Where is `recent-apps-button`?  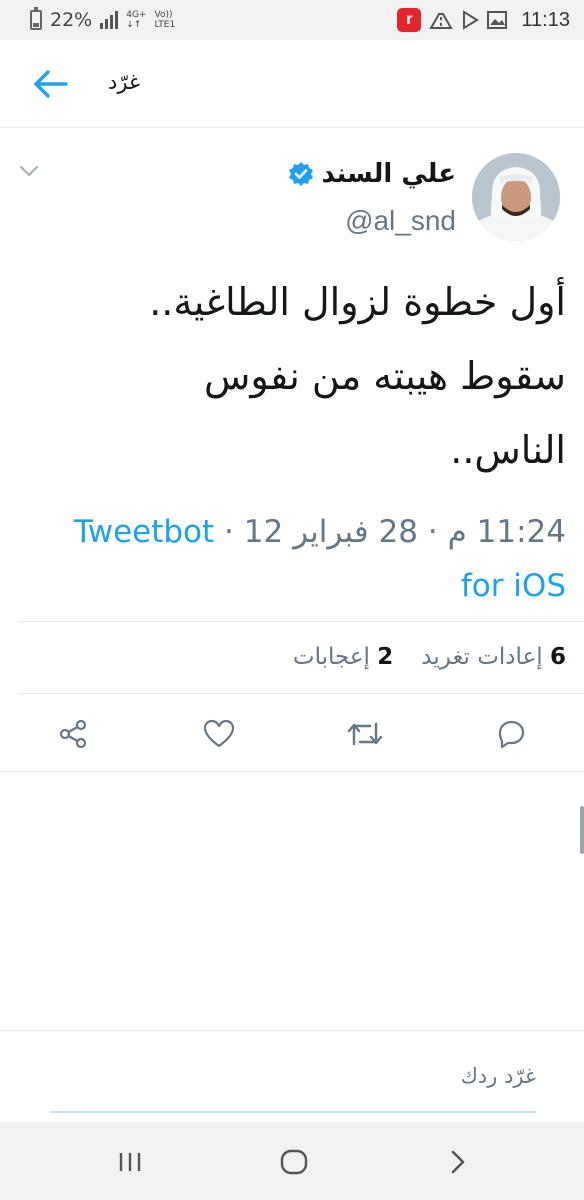 recent-apps-button is located at coordinates (130, 1162).